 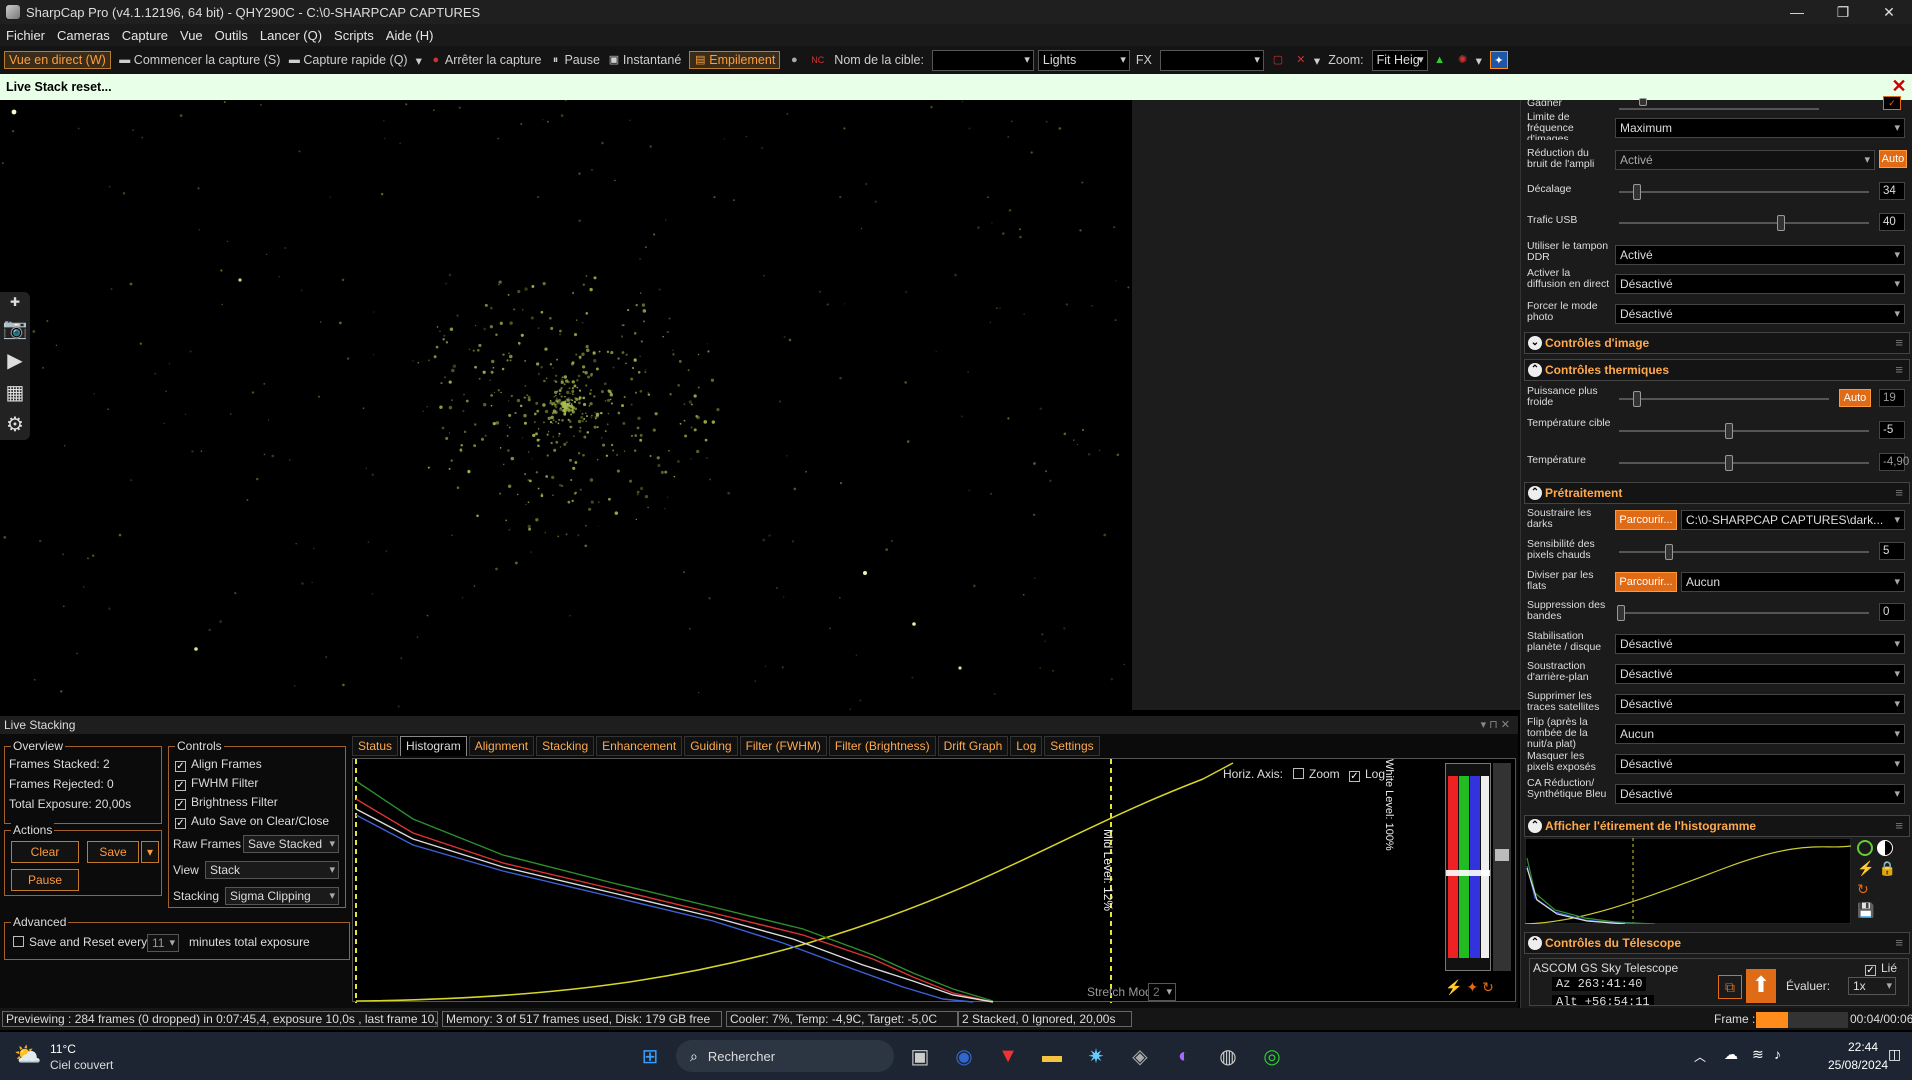 What do you see at coordinates (882, 746) in the screenshot?
I see `tab-filter-brightness: Filter (Brightness)` at bounding box center [882, 746].